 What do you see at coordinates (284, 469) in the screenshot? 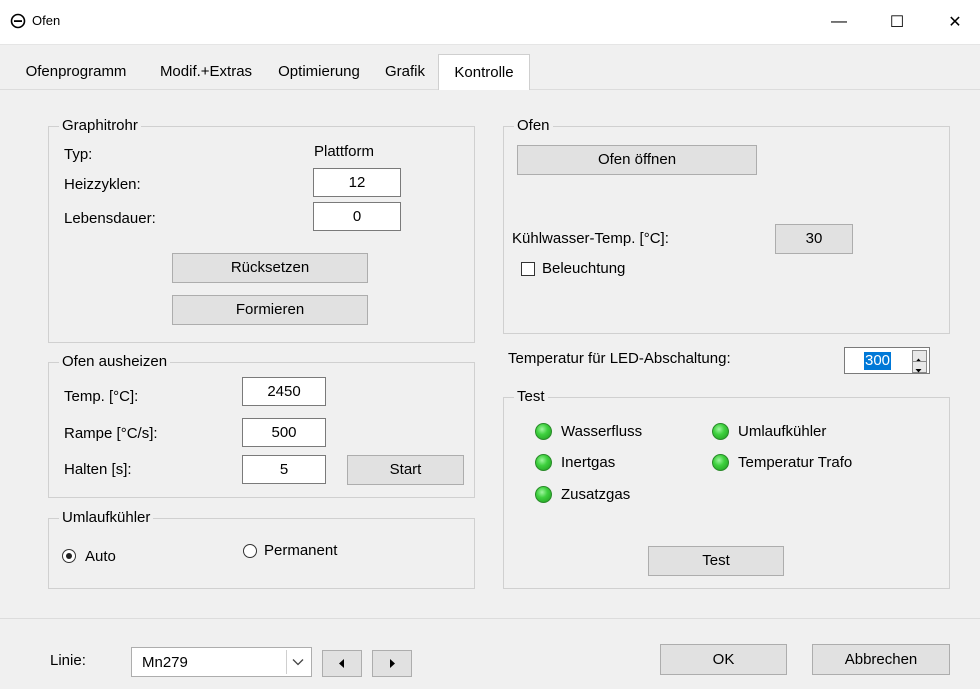
I see `halten-field: 5` at bounding box center [284, 469].